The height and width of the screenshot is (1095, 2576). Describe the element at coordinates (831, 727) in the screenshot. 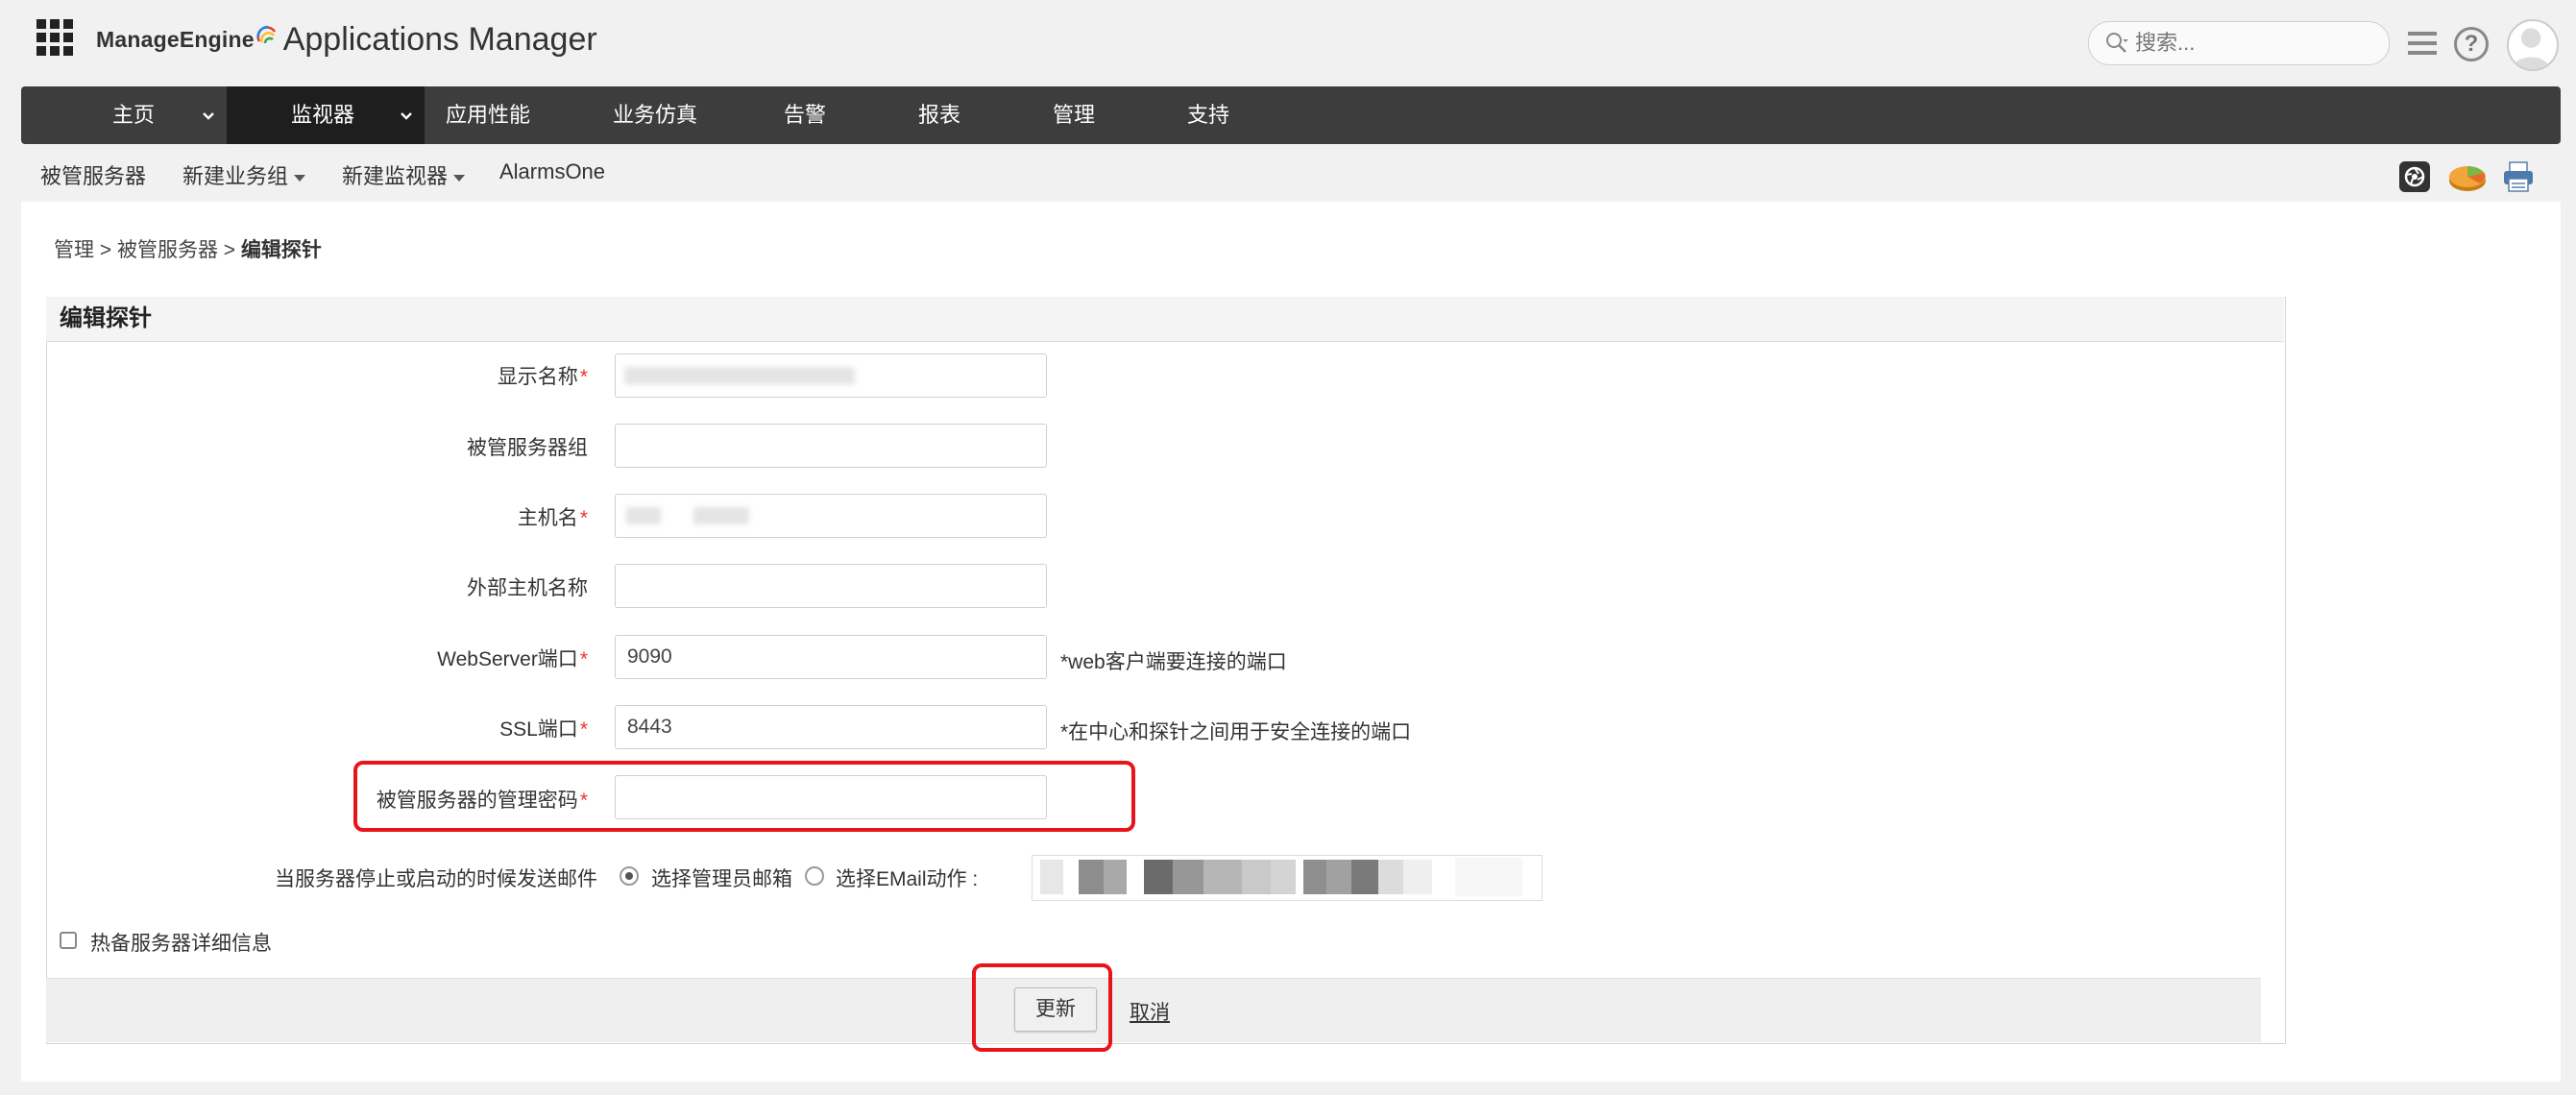

I see `ssl-port-input` at that location.